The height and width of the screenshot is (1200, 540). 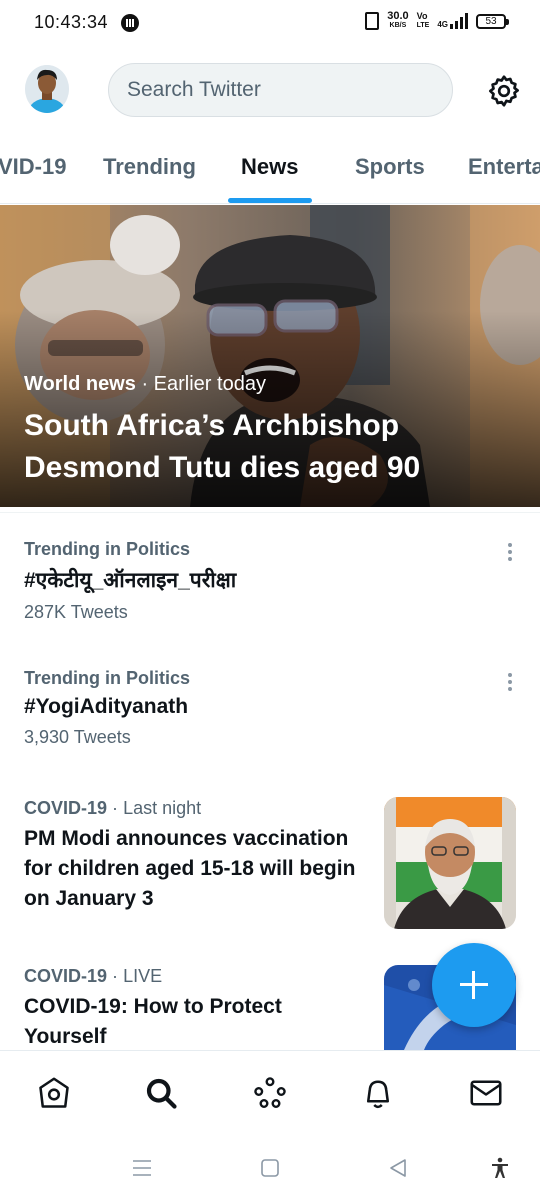 What do you see at coordinates (161, 1093) in the screenshot?
I see `search-icon` at bounding box center [161, 1093].